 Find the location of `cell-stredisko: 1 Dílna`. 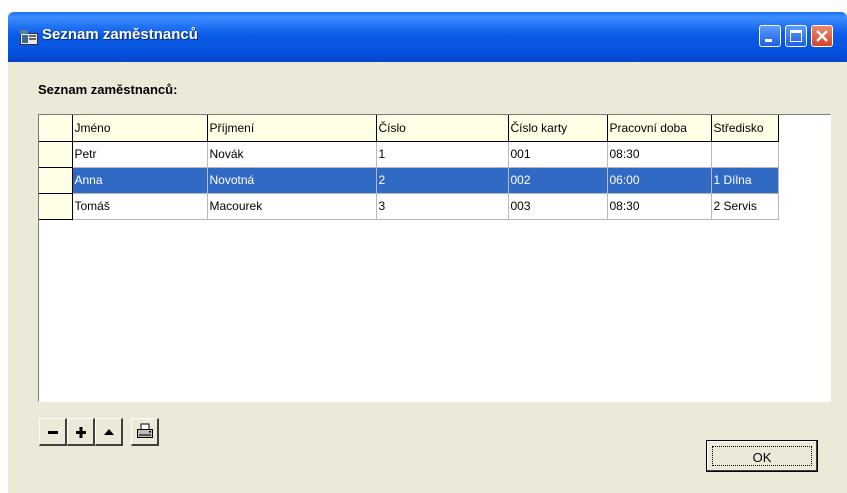

cell-stredisko: 1 Dílna is located at coordinates (745, 180).